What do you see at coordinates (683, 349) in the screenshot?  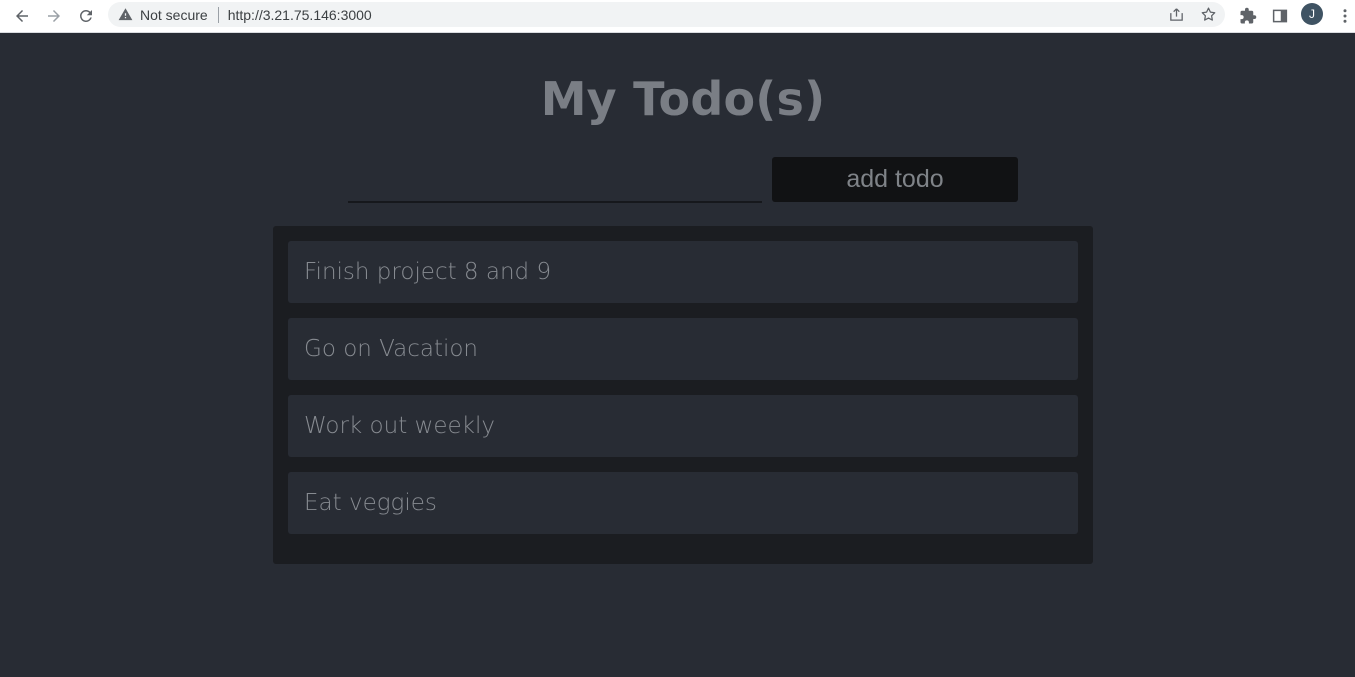 I see `todo-item: Go on Vacation` at bounding box center [683, 349].